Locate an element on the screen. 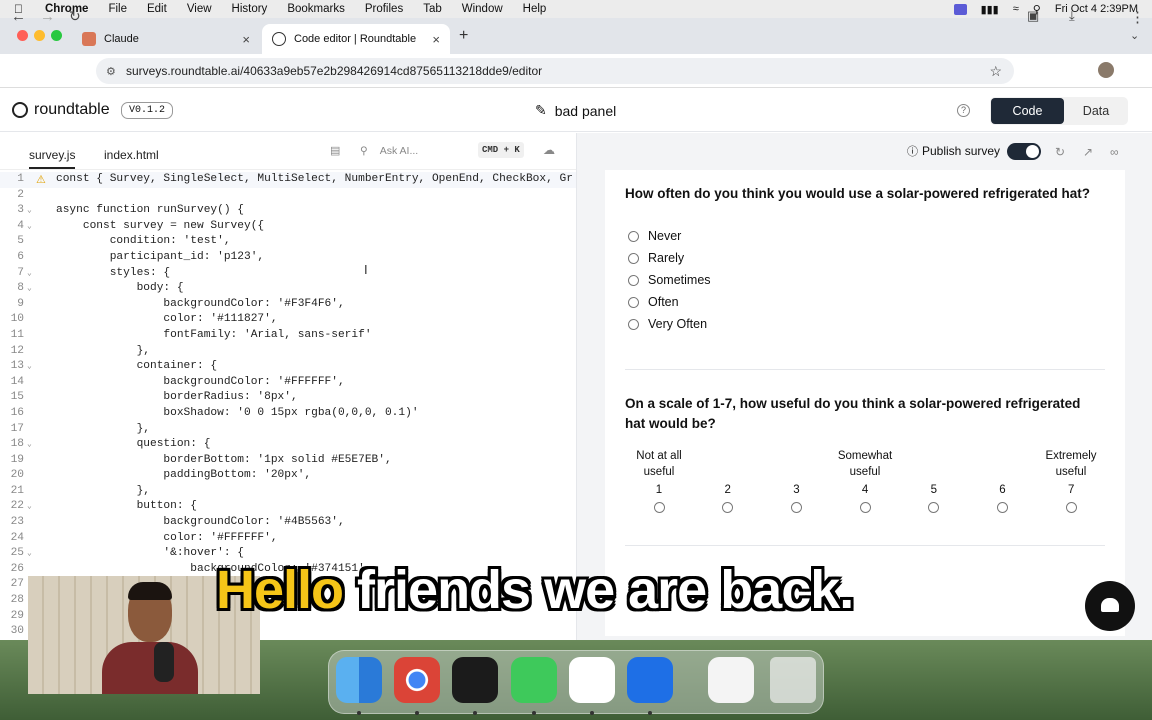  code-line: 17 }, is located at coordinates (288, 430).